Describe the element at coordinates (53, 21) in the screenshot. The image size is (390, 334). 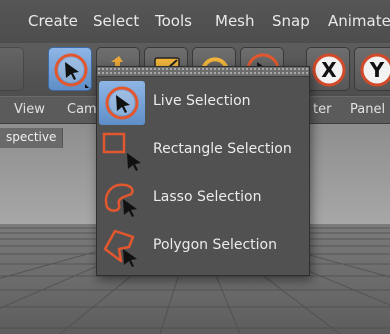
I see `menu-create: Create` at that location.